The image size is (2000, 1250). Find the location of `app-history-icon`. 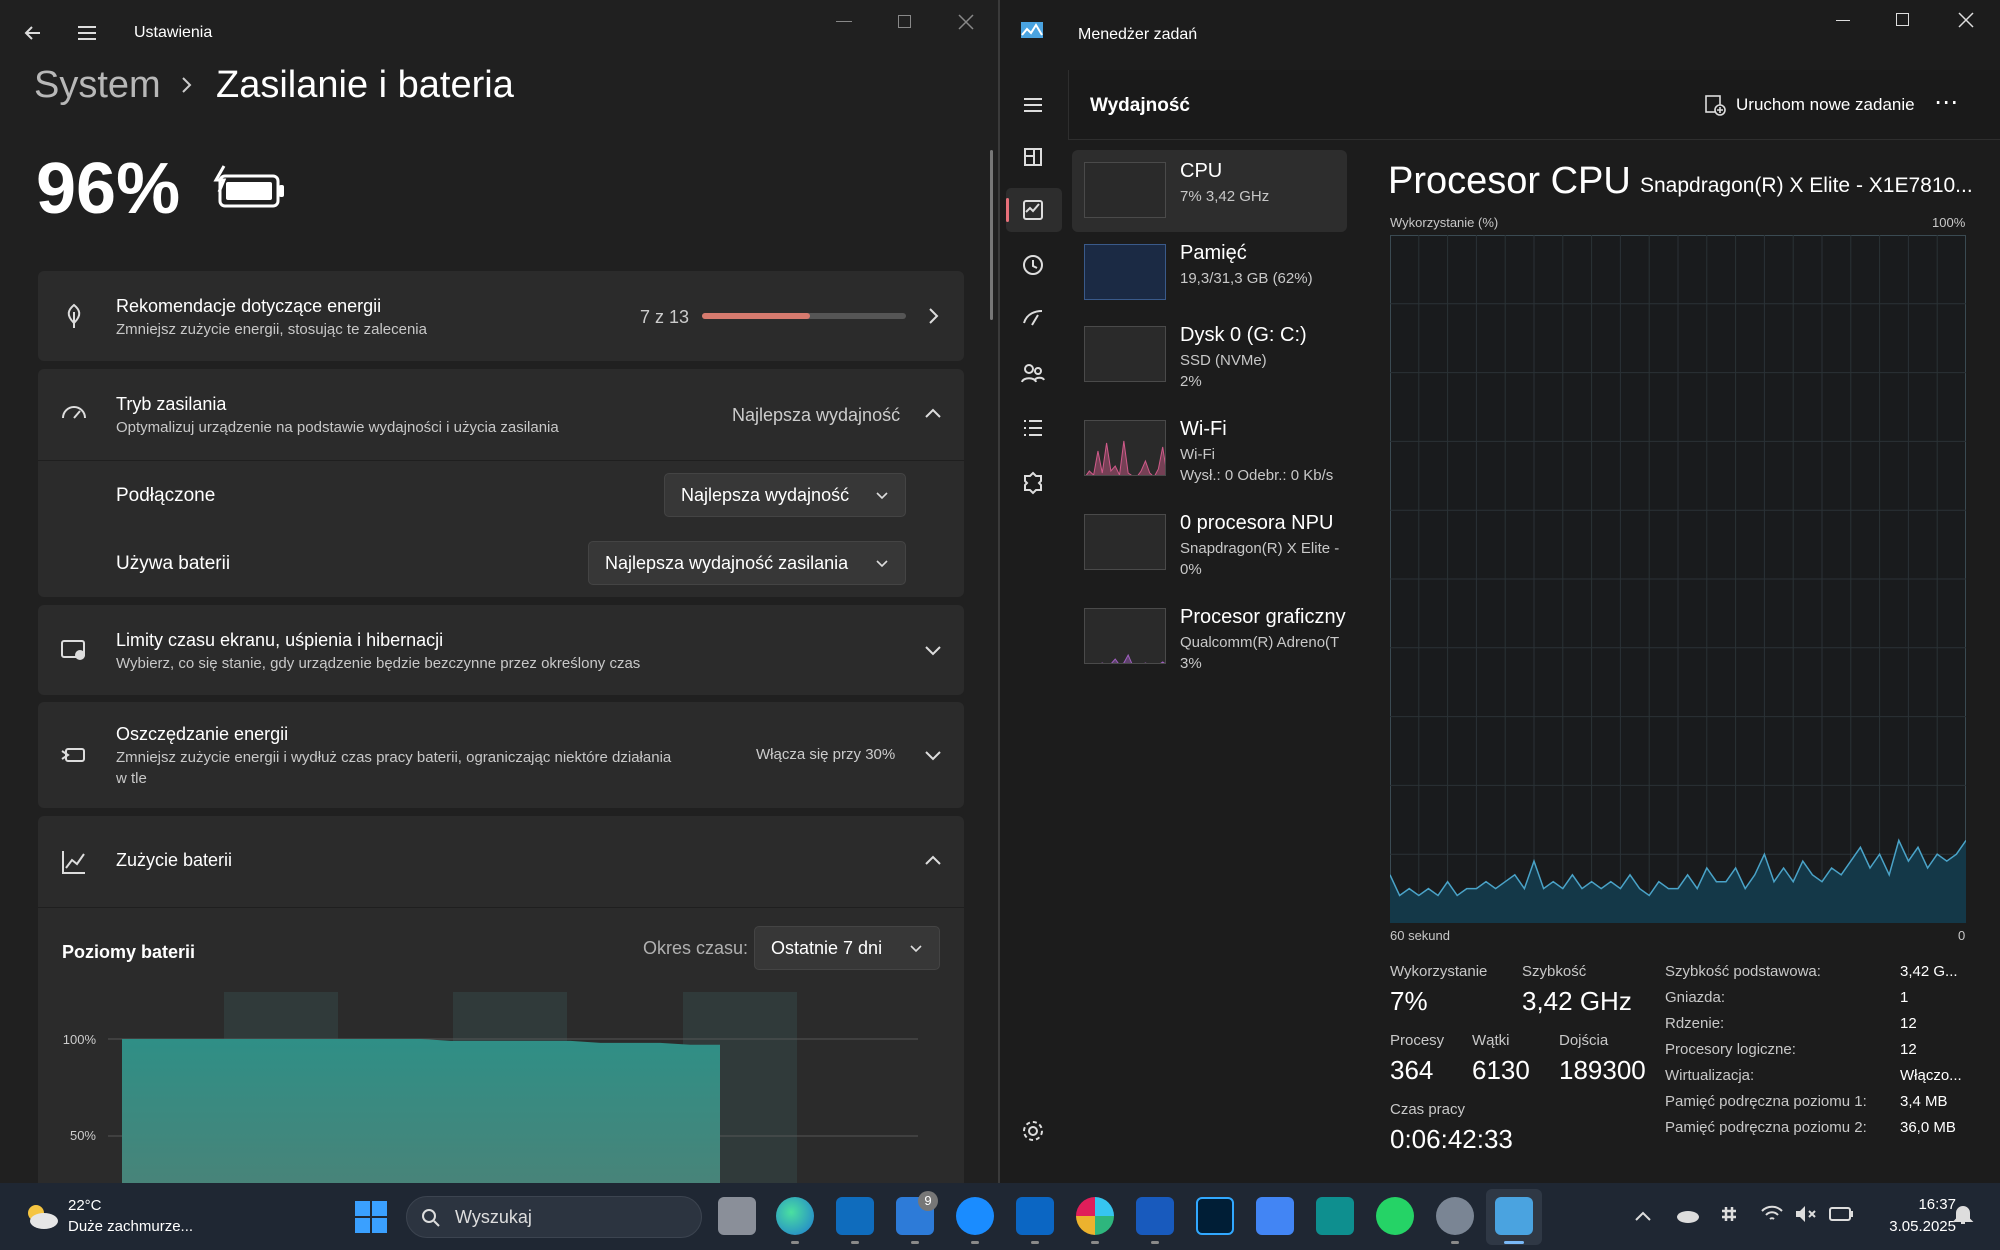

app-history-icon is located at coordinates (1033, 265).